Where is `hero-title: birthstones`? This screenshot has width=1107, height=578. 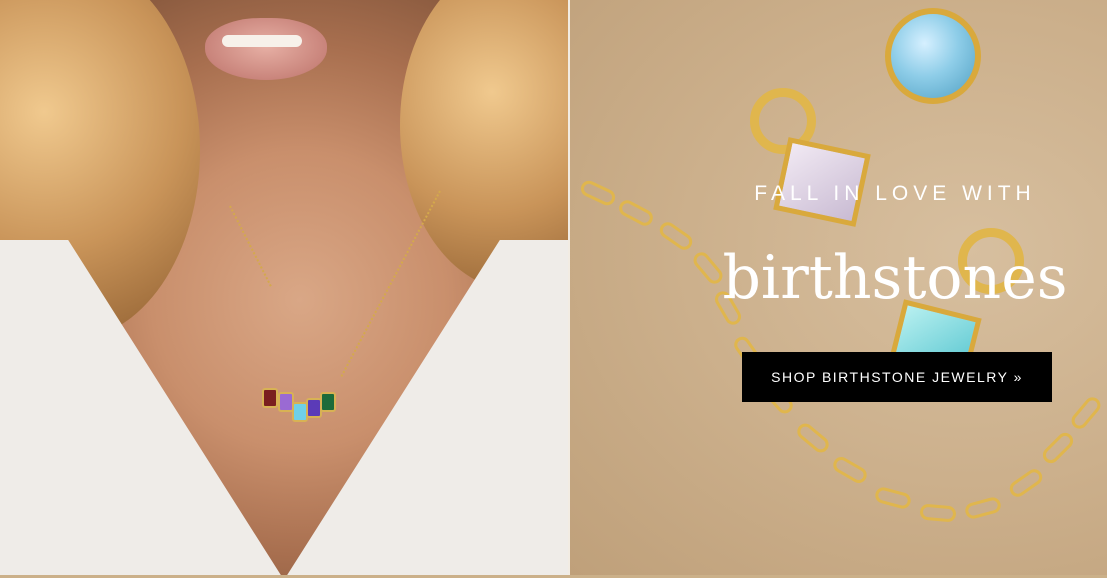
hero-title: birthstones is located at coordinates (895, 278).